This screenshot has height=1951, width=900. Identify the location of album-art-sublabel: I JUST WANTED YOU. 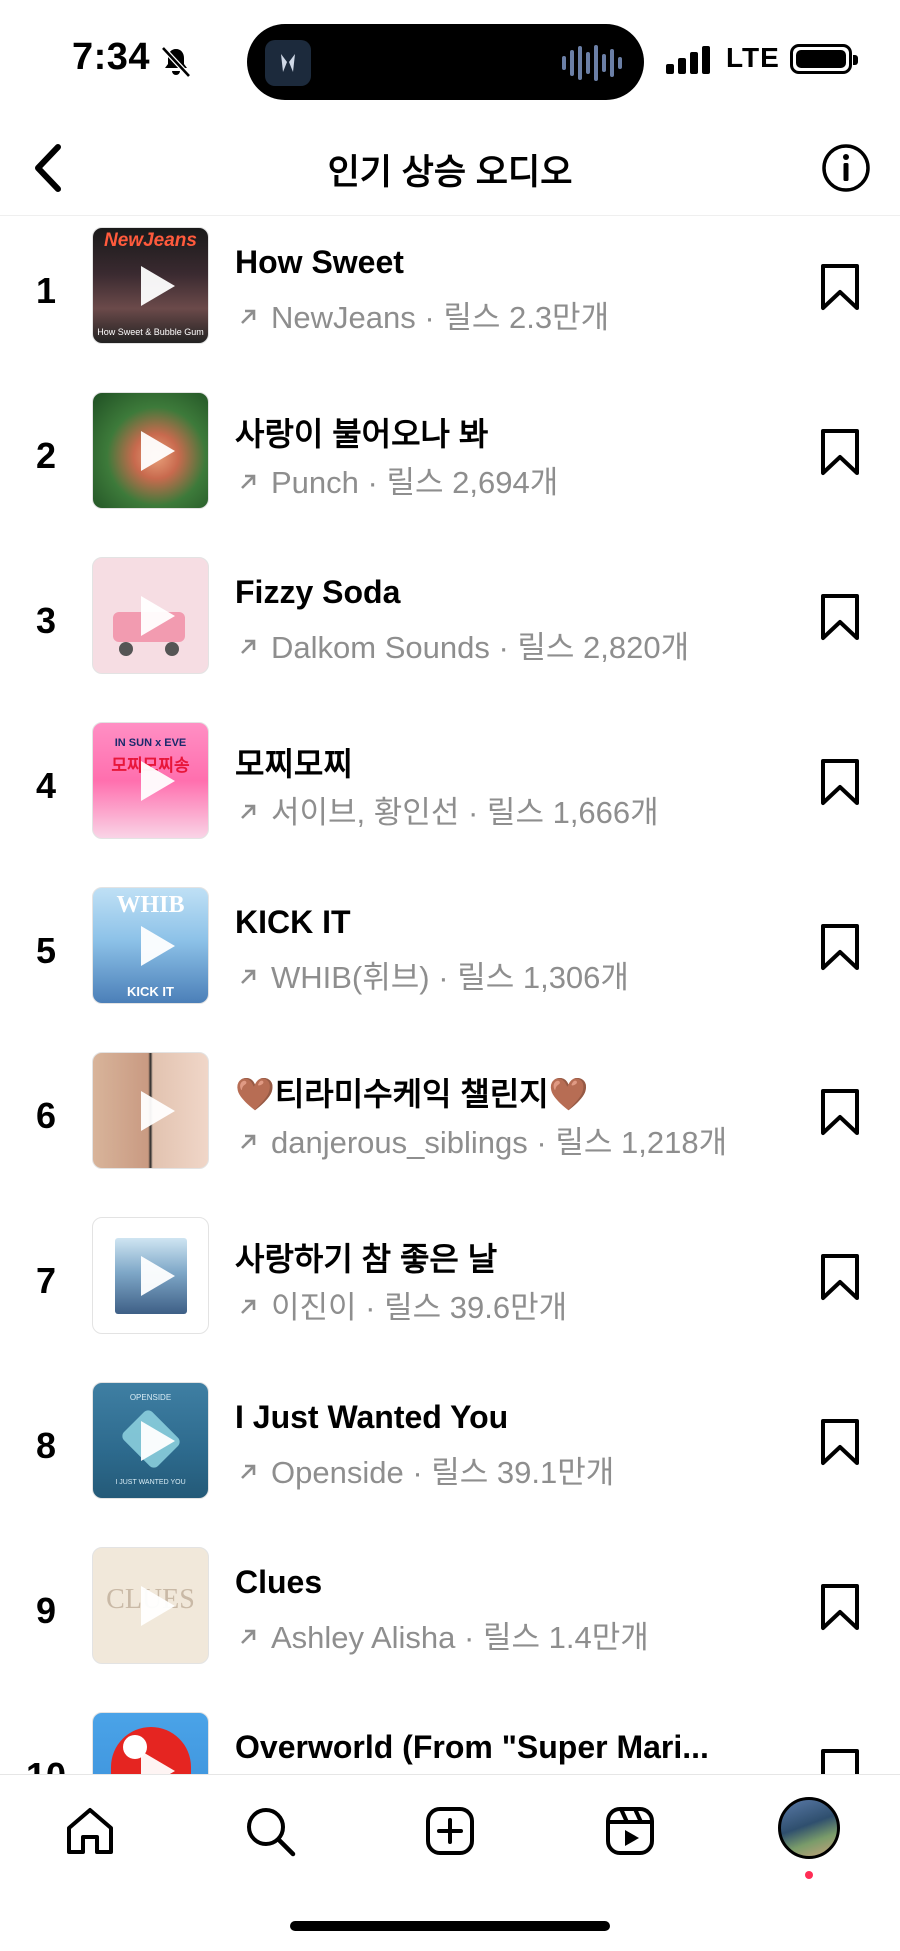
(150, 1482).